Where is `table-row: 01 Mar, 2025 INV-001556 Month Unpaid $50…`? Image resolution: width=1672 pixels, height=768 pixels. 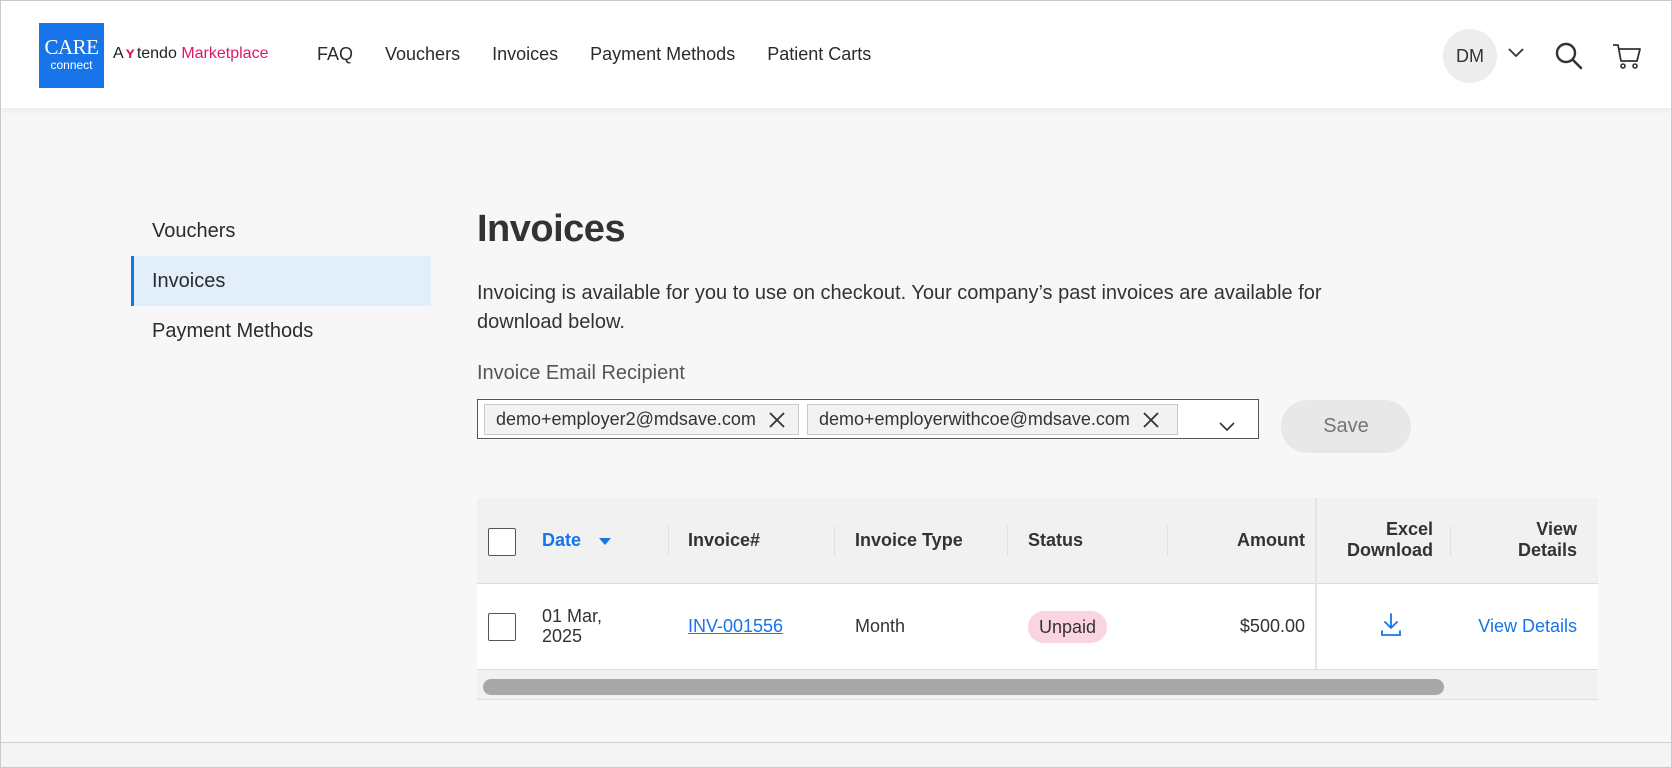 table-row: 01 Mar, 2025 INV-001556 Month Unpaid $50… is located at coordinates (1037, 627).